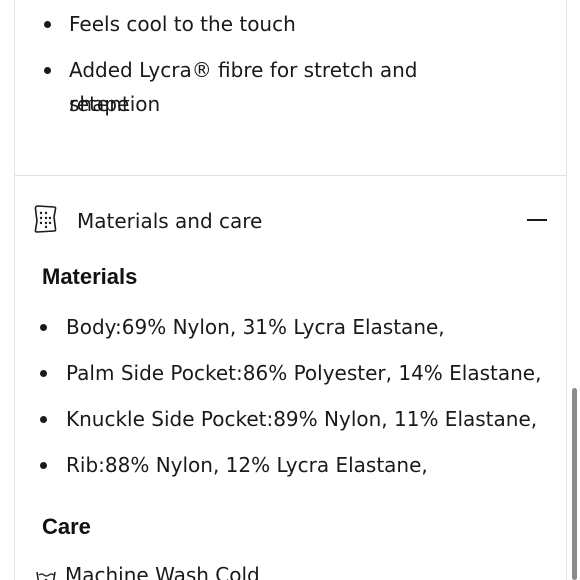  What do you see at coordinates (66, 526) in the screenshot?
I see `care-heading: Care` at bounding box center [66, 526].